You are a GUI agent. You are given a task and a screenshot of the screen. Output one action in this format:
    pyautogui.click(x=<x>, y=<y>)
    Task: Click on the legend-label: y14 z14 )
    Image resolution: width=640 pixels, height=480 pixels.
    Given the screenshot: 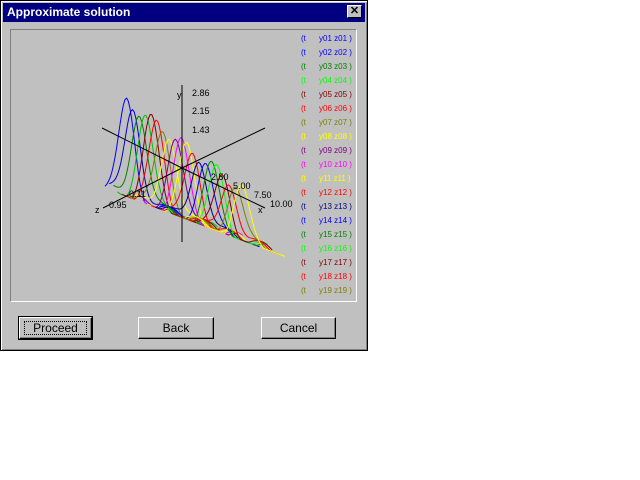 What is the action you would take?
    pyautogui.click(x=335, y=220)
    